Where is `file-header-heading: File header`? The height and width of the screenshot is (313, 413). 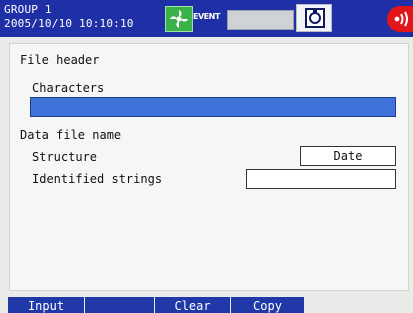 file-header-heading: File header is located at coordinates (60, 60).